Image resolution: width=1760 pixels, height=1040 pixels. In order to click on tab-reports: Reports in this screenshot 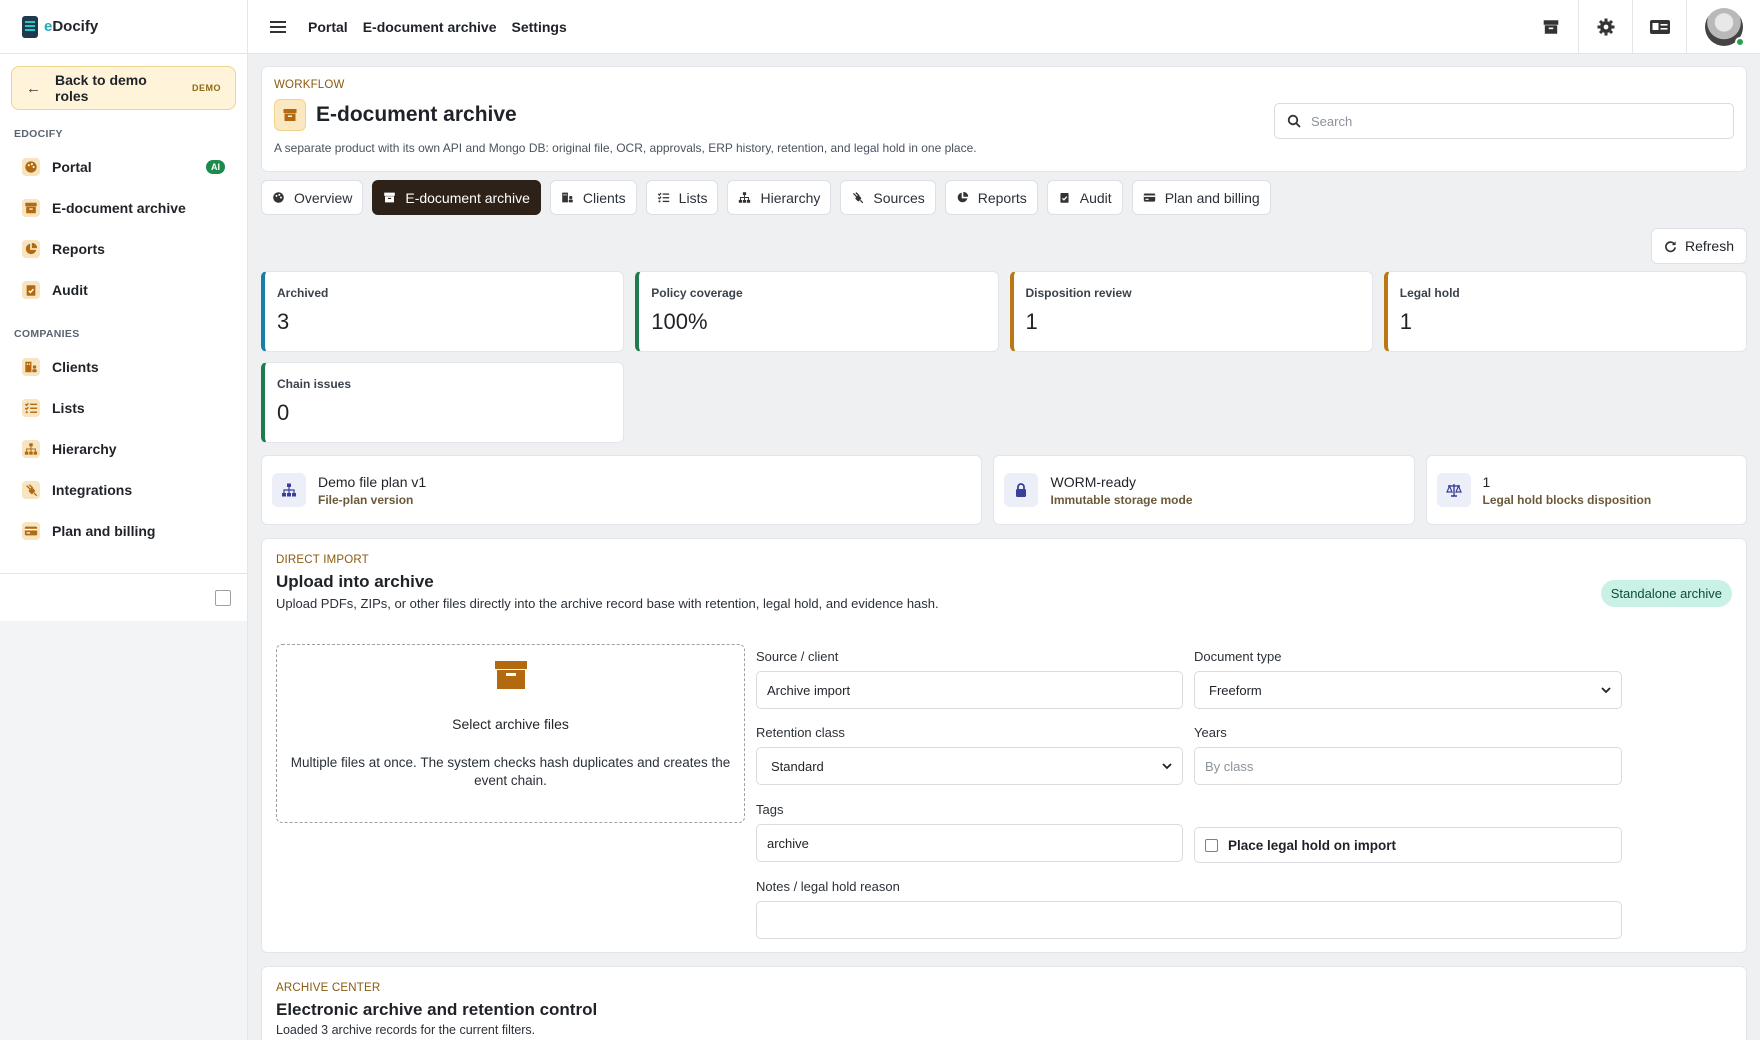, I will do `click(991, 197)`.